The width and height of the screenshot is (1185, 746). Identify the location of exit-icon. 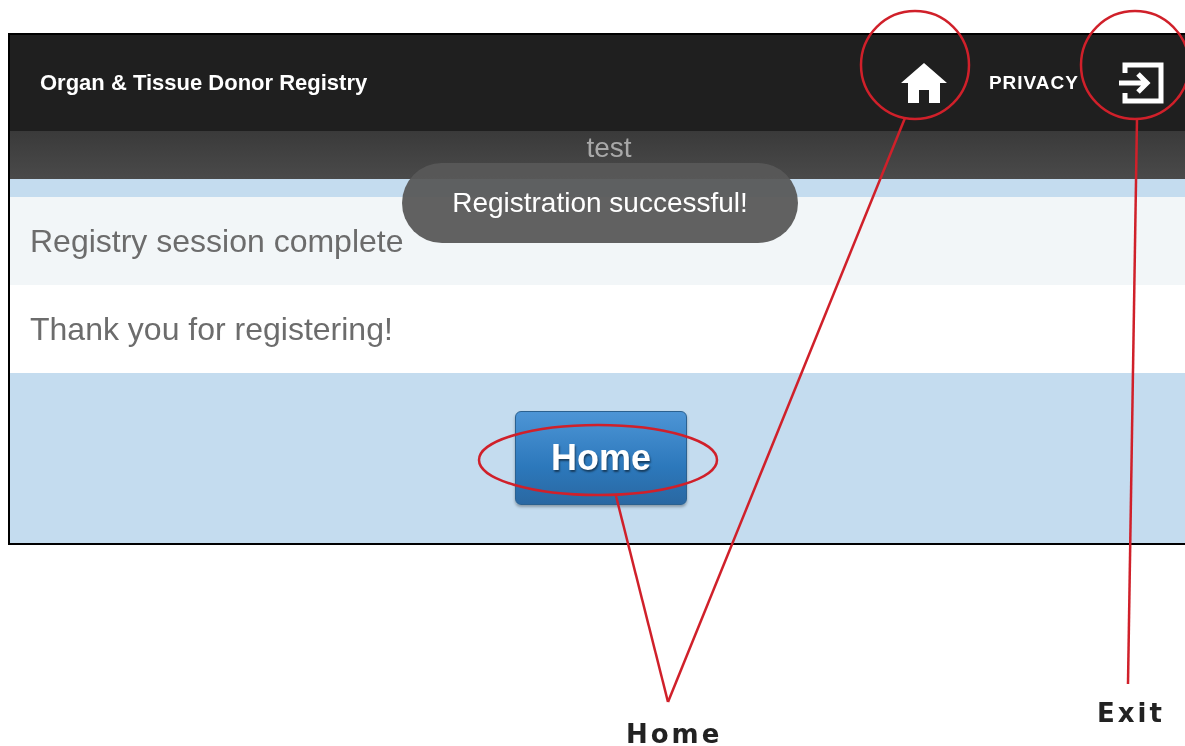
(1141, 83).